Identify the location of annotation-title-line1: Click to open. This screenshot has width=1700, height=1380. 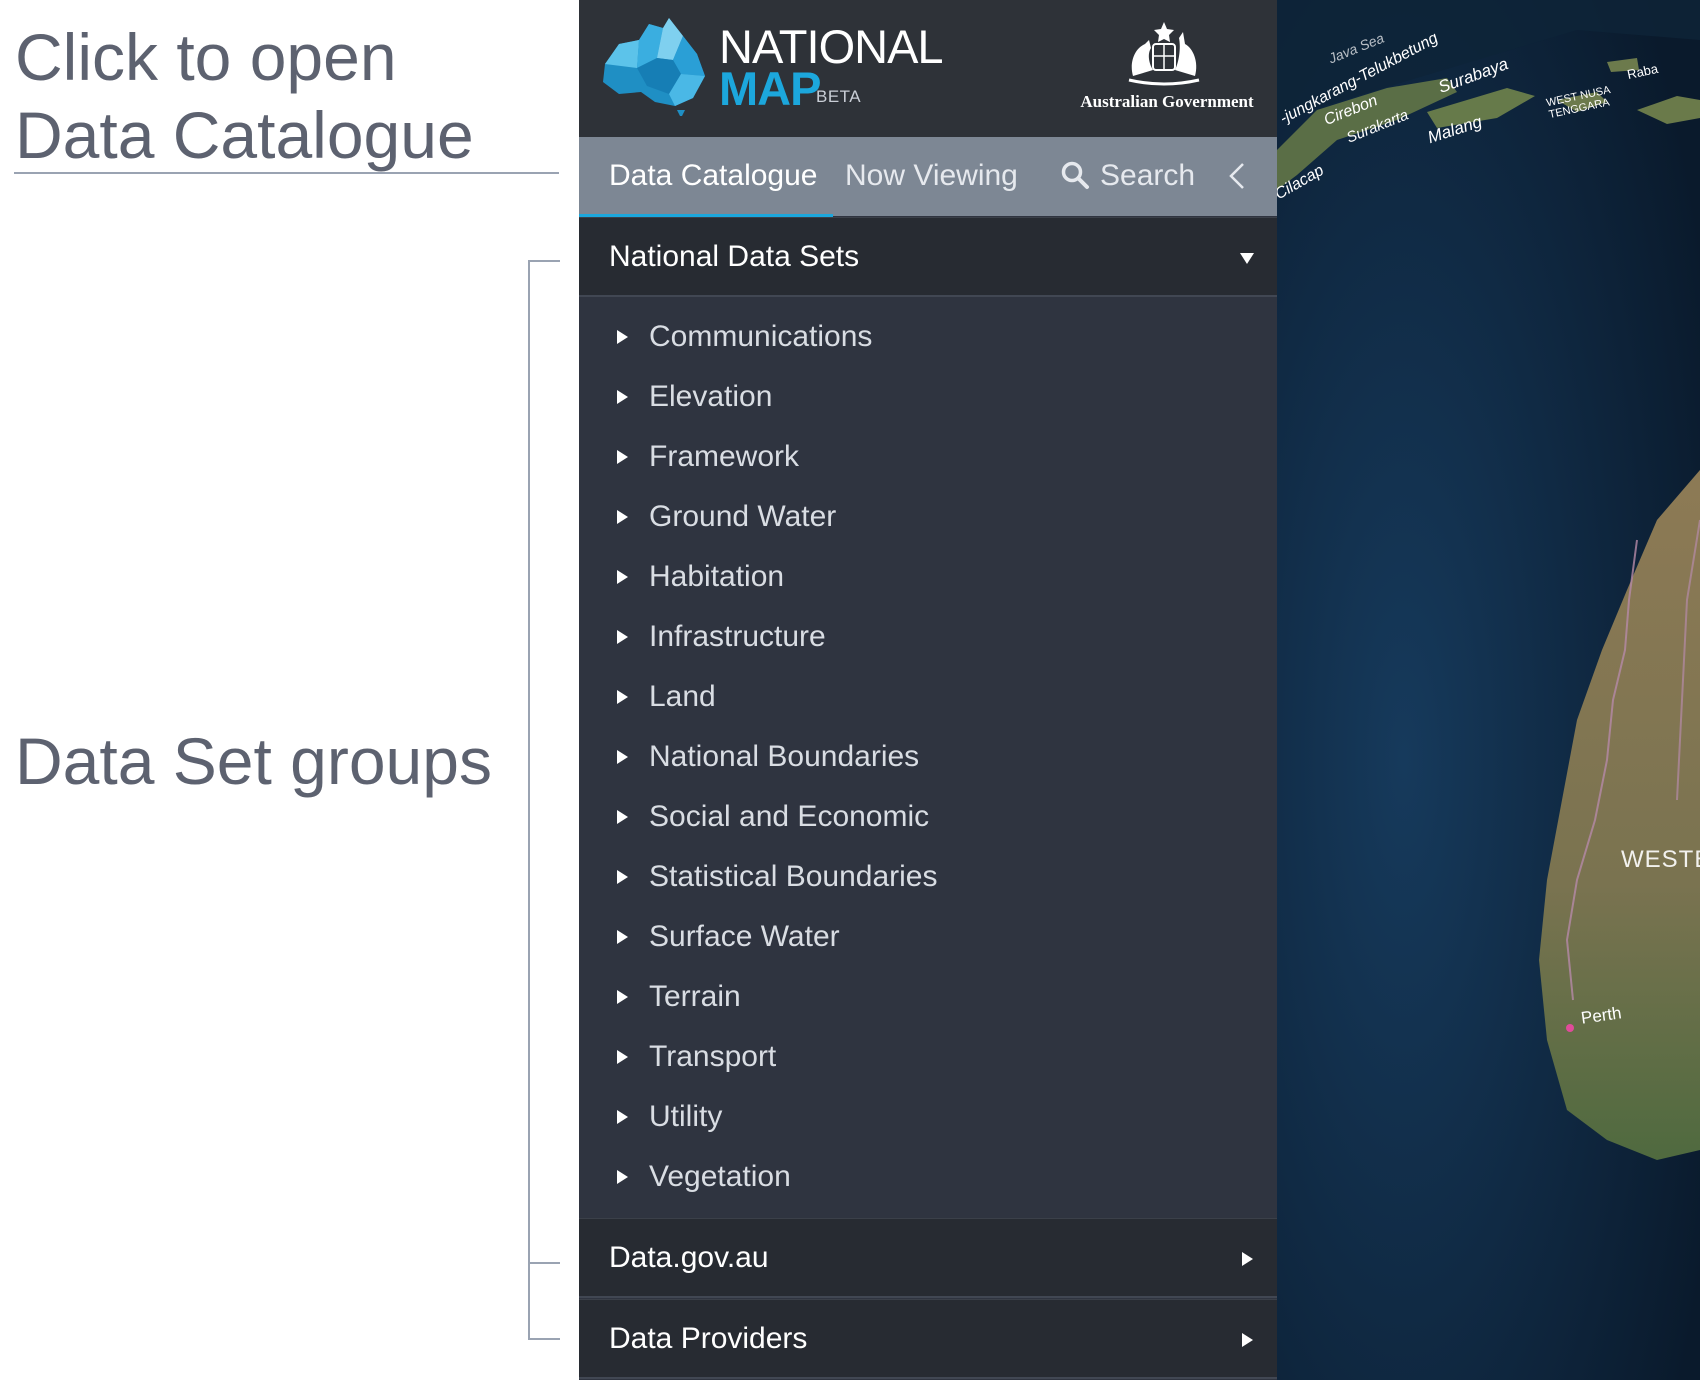
(206, 57).